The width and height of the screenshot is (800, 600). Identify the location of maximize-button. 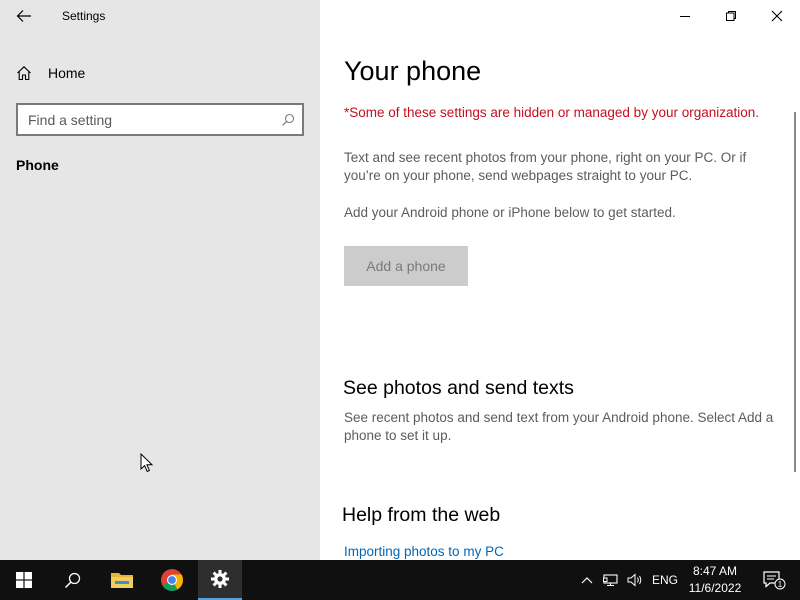
(731, 16).